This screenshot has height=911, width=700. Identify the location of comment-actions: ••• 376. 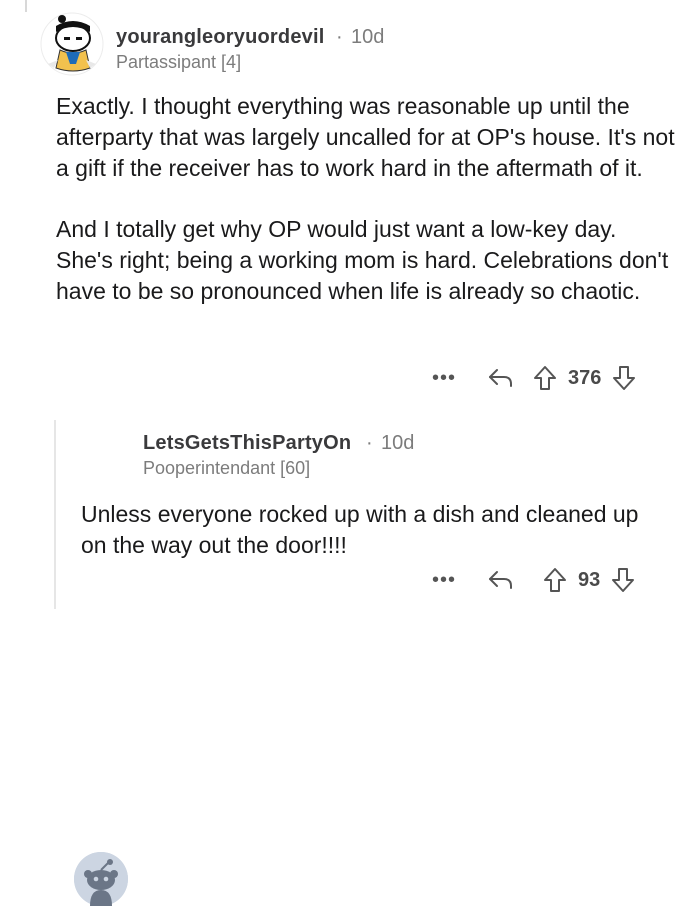
(533, 378).